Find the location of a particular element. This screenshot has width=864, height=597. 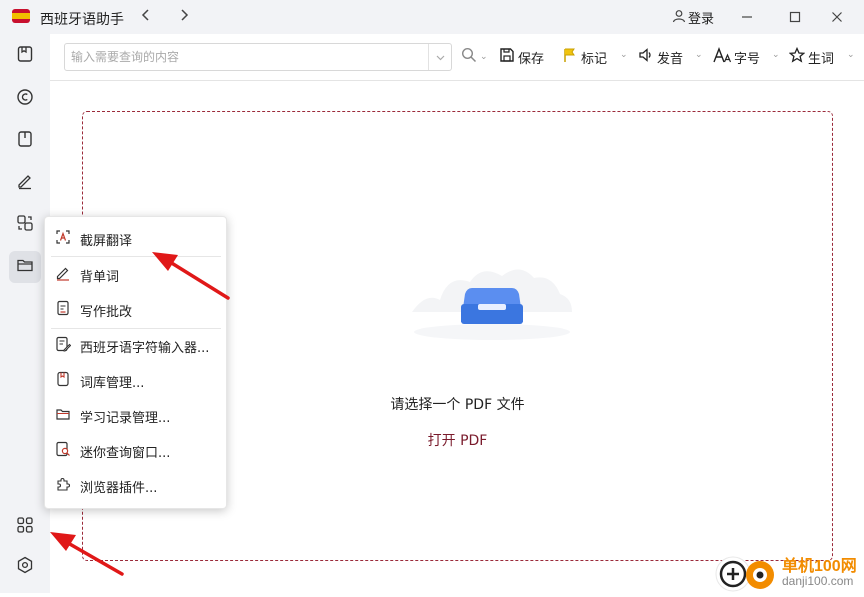

fontsize-label: 字号 is located at coordinates (747, 59).